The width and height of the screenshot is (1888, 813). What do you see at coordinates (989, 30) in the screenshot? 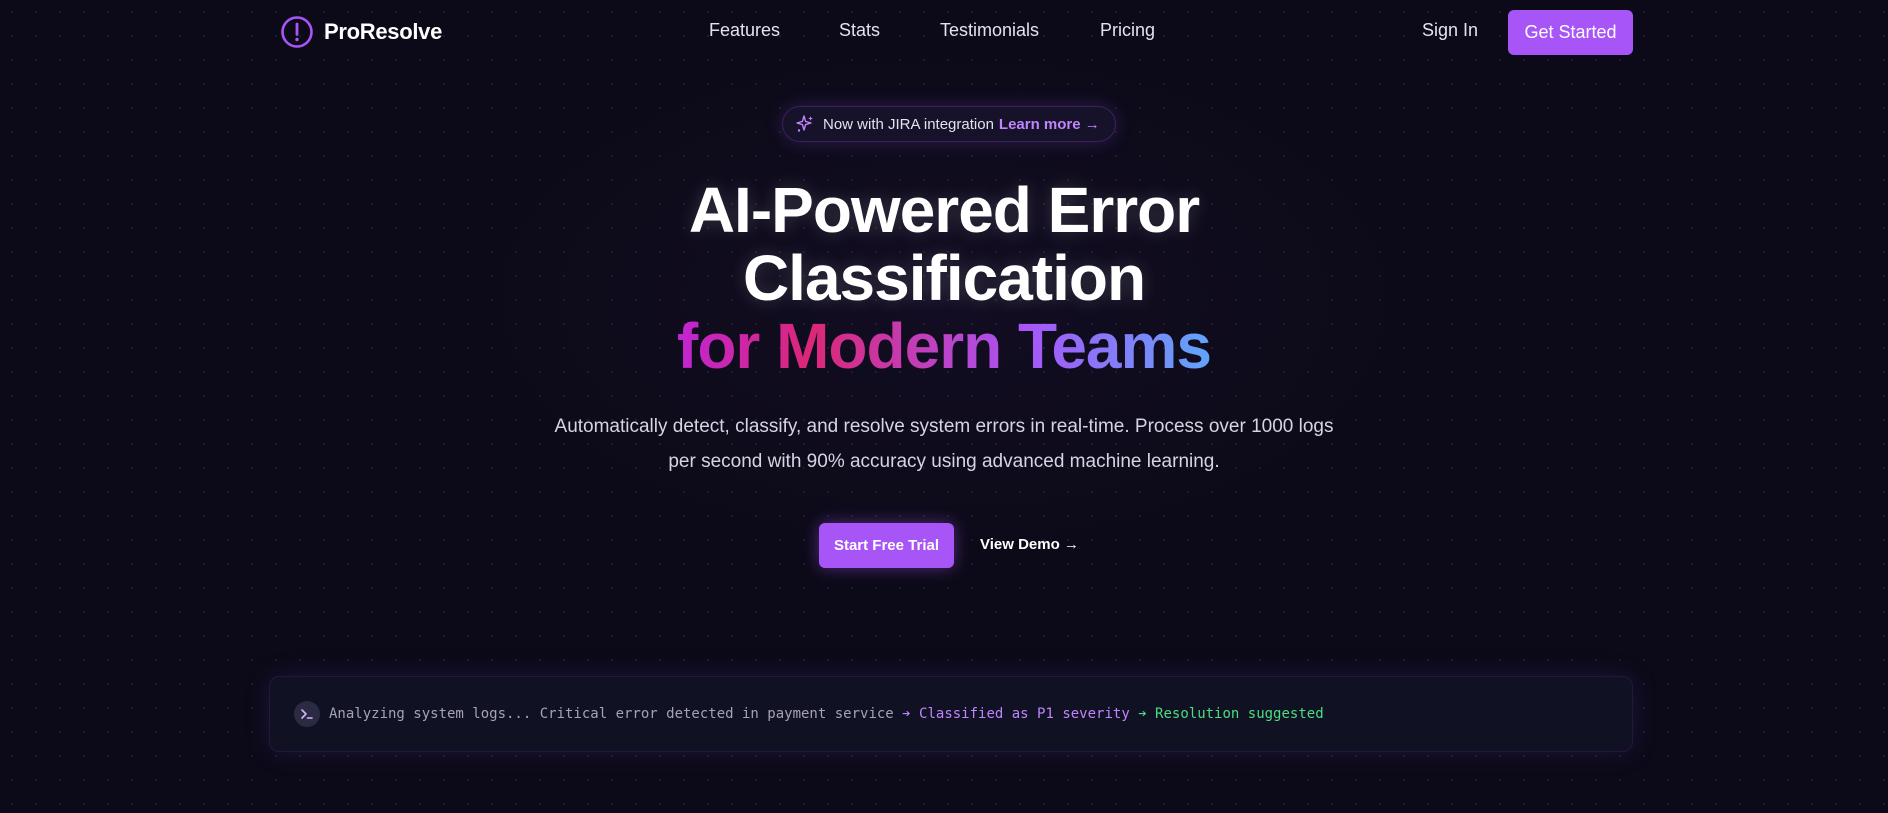
I see `nav-link-testimonials: Testimonials` at bounding box center [989, 30].